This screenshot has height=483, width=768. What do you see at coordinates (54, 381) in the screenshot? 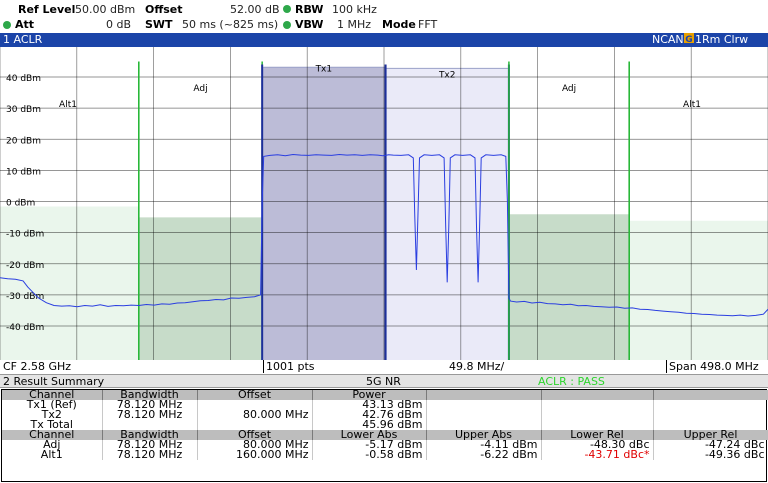
I see `result-summary-title: 2 Result Summary` at bounding box center [54, 381].